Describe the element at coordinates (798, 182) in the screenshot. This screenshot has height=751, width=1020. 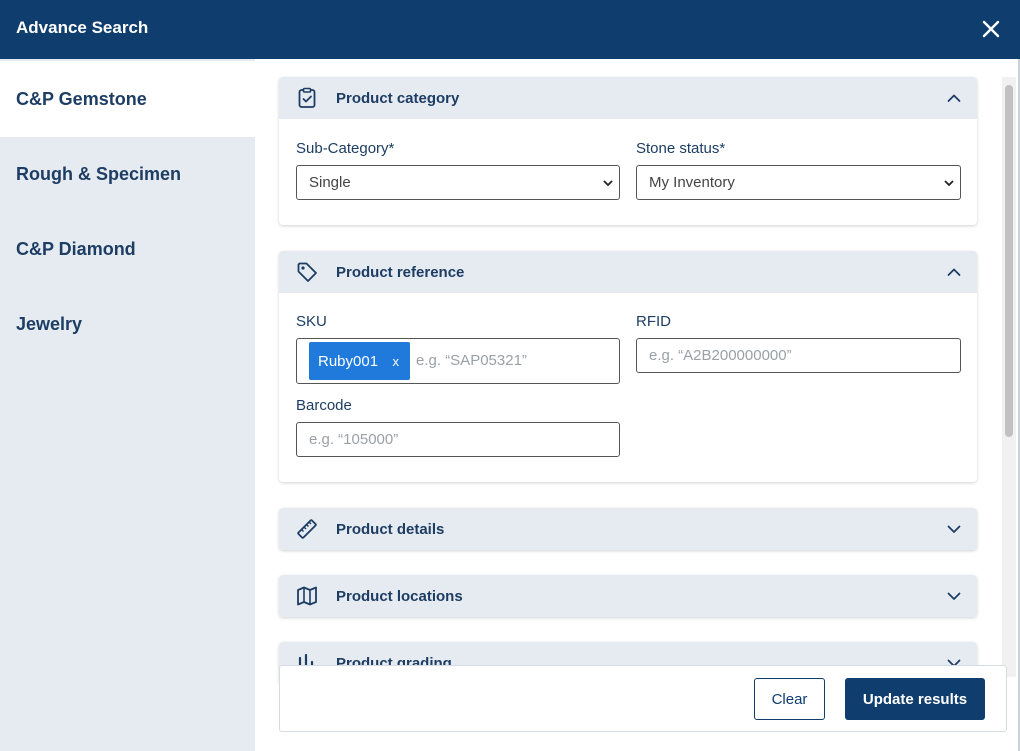
I see `stone-status-select: My Inventory` at that location.